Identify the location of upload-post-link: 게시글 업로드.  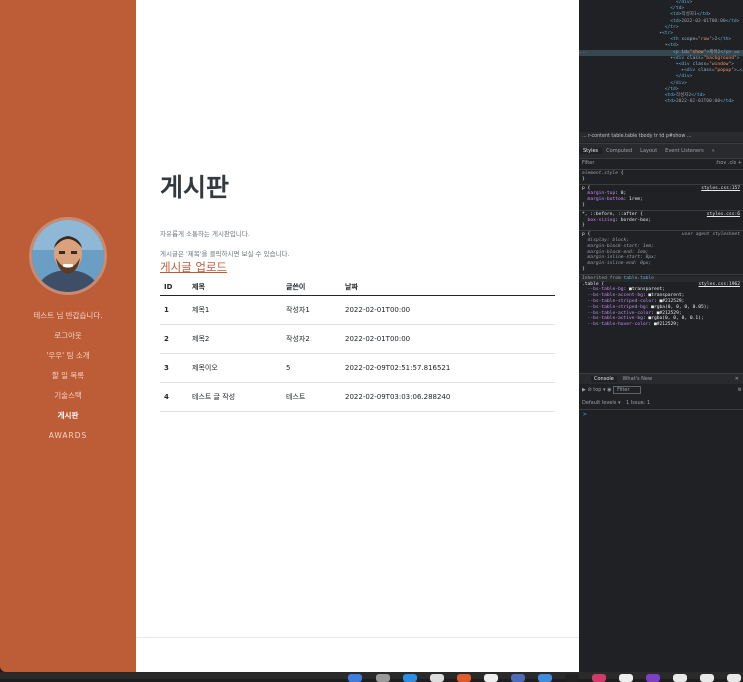
(193, 267).